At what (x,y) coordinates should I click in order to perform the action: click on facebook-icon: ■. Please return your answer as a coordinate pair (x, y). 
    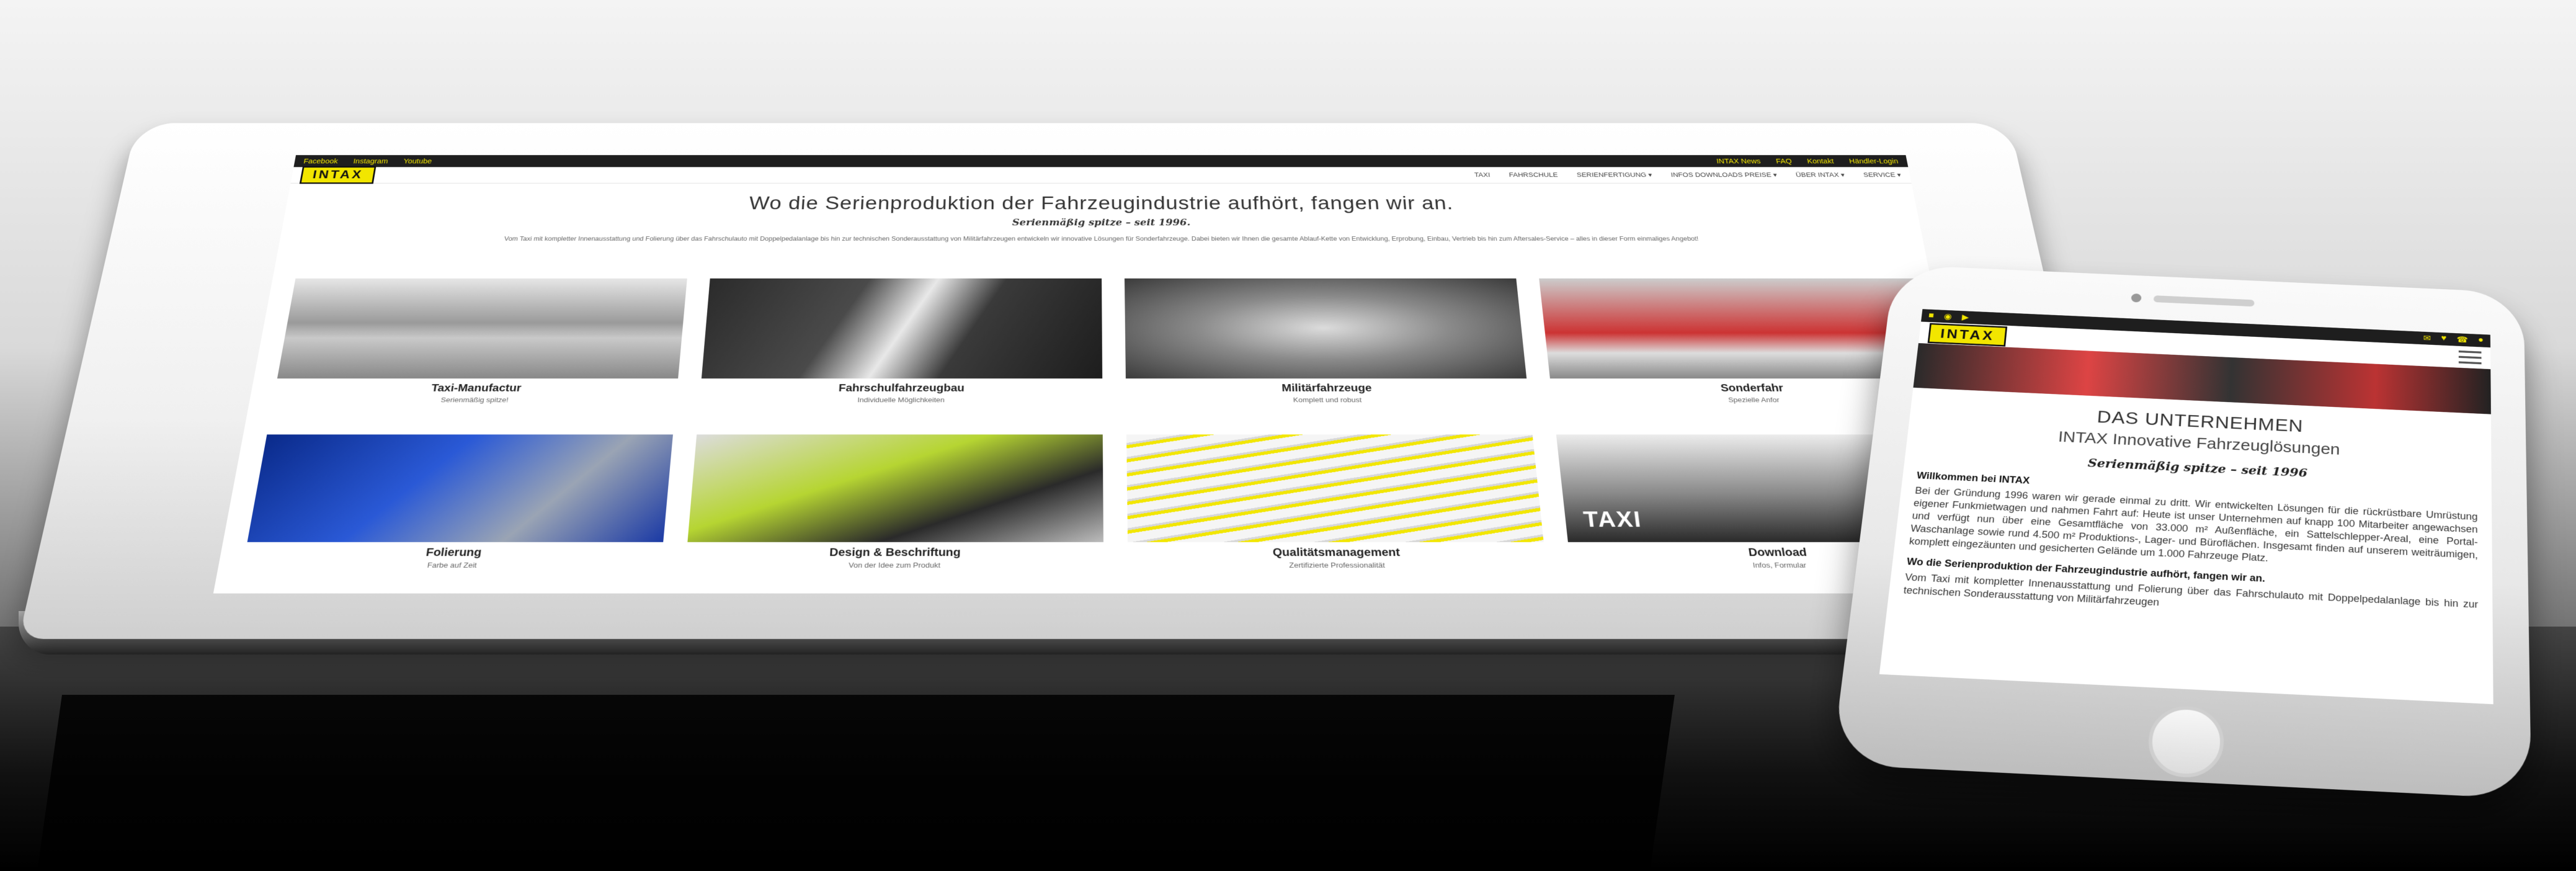
    Looking at the image, I should click on (1931, 315).